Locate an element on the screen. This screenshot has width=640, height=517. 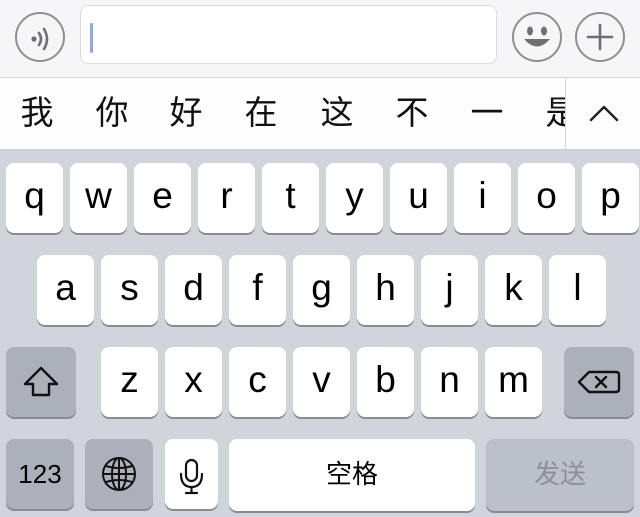
key-j: j is located at coordinates (449, 290).